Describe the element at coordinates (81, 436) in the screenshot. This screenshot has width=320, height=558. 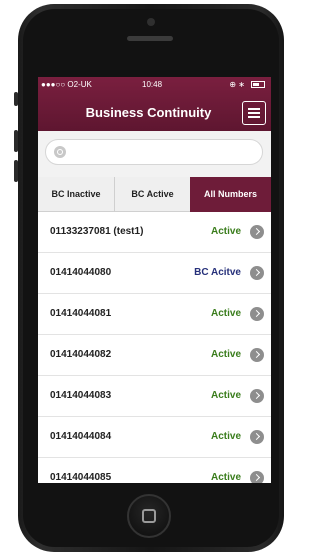
I see `phone-number: 01414044084` at that location.